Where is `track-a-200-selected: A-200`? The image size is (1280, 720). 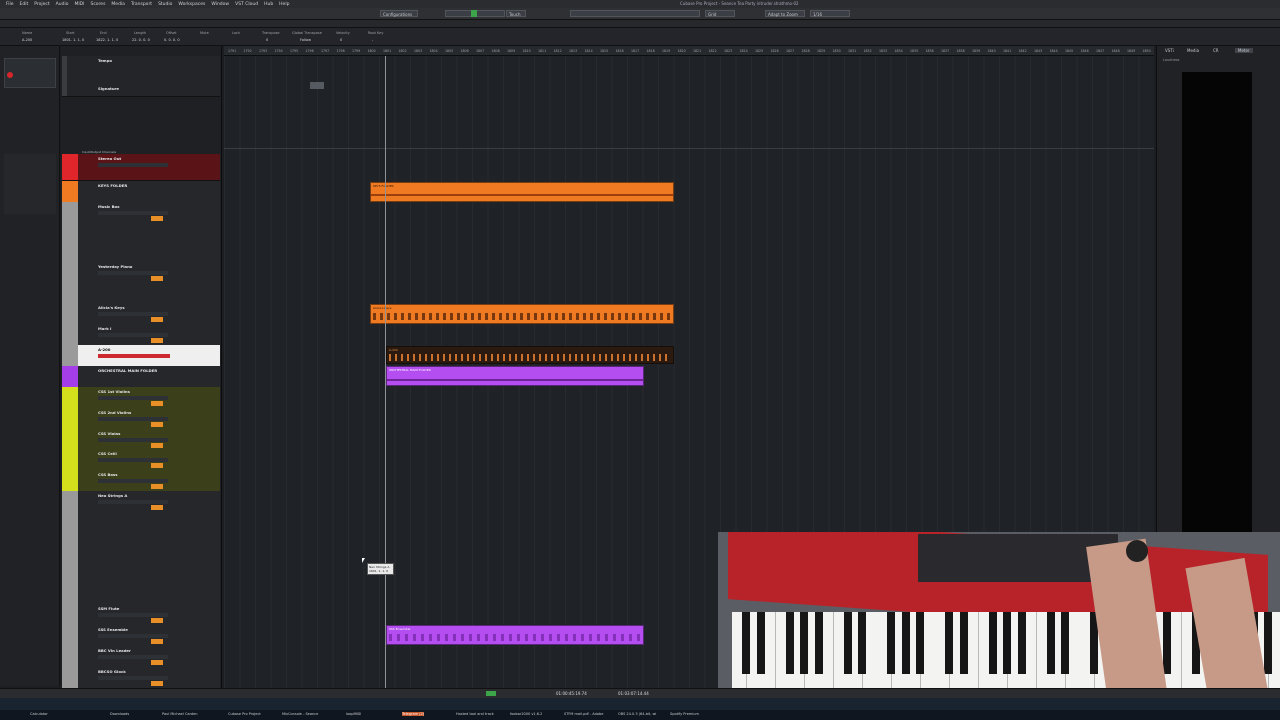 track-a-200-selected: A-200 is located at coordinates (141, 356).